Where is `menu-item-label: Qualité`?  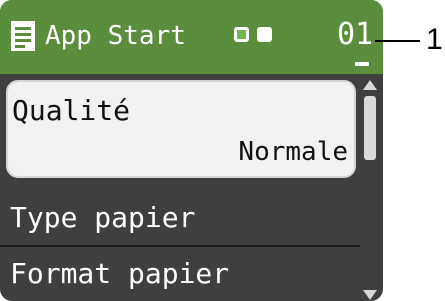
menu-item-label: Qualité is located at coordinates (71, 110).